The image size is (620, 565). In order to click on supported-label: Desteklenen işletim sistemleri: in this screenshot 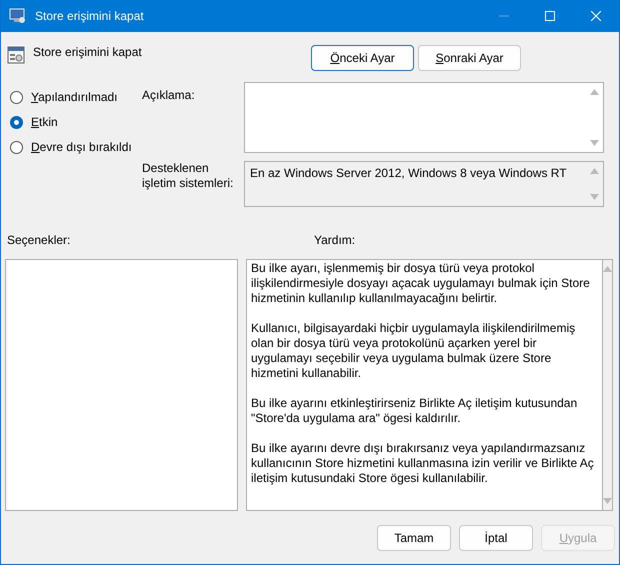, I will do `click(188, 176)`.